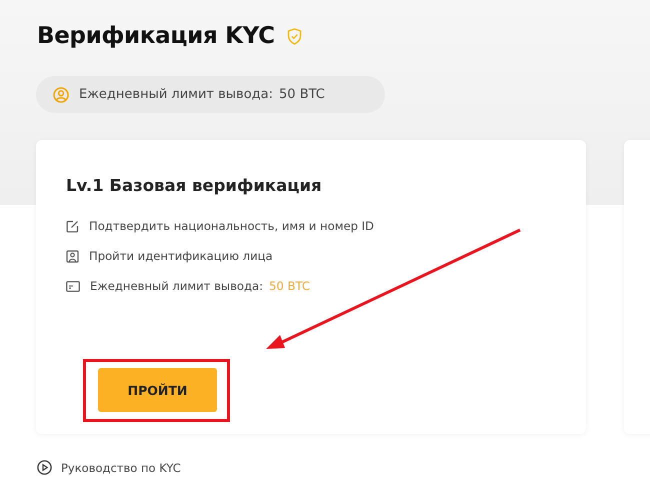 The image size is (650, 494). What do you see at coordinates (177, 286) in the screenshot?
I see `requirement-text: Ежедневный лимит вывода:` at bounding box center [177, 286].